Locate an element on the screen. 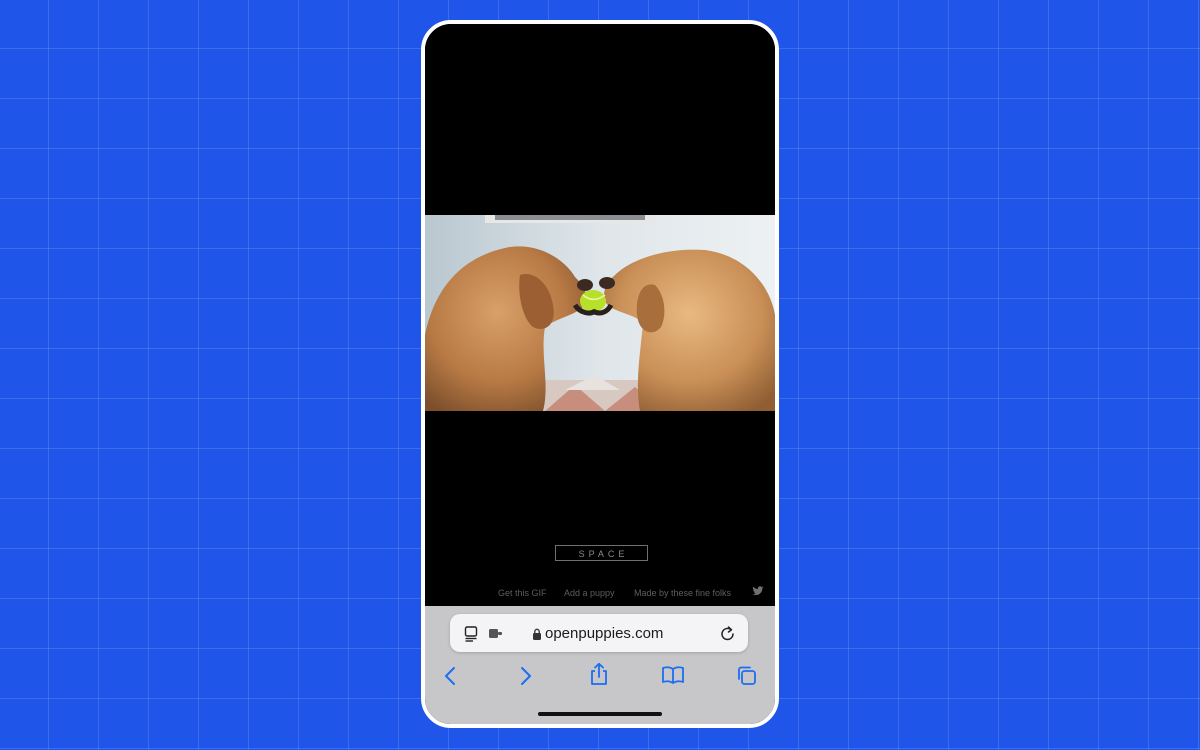  url-text: openpuppies.com is located at coordinates (604, 633).